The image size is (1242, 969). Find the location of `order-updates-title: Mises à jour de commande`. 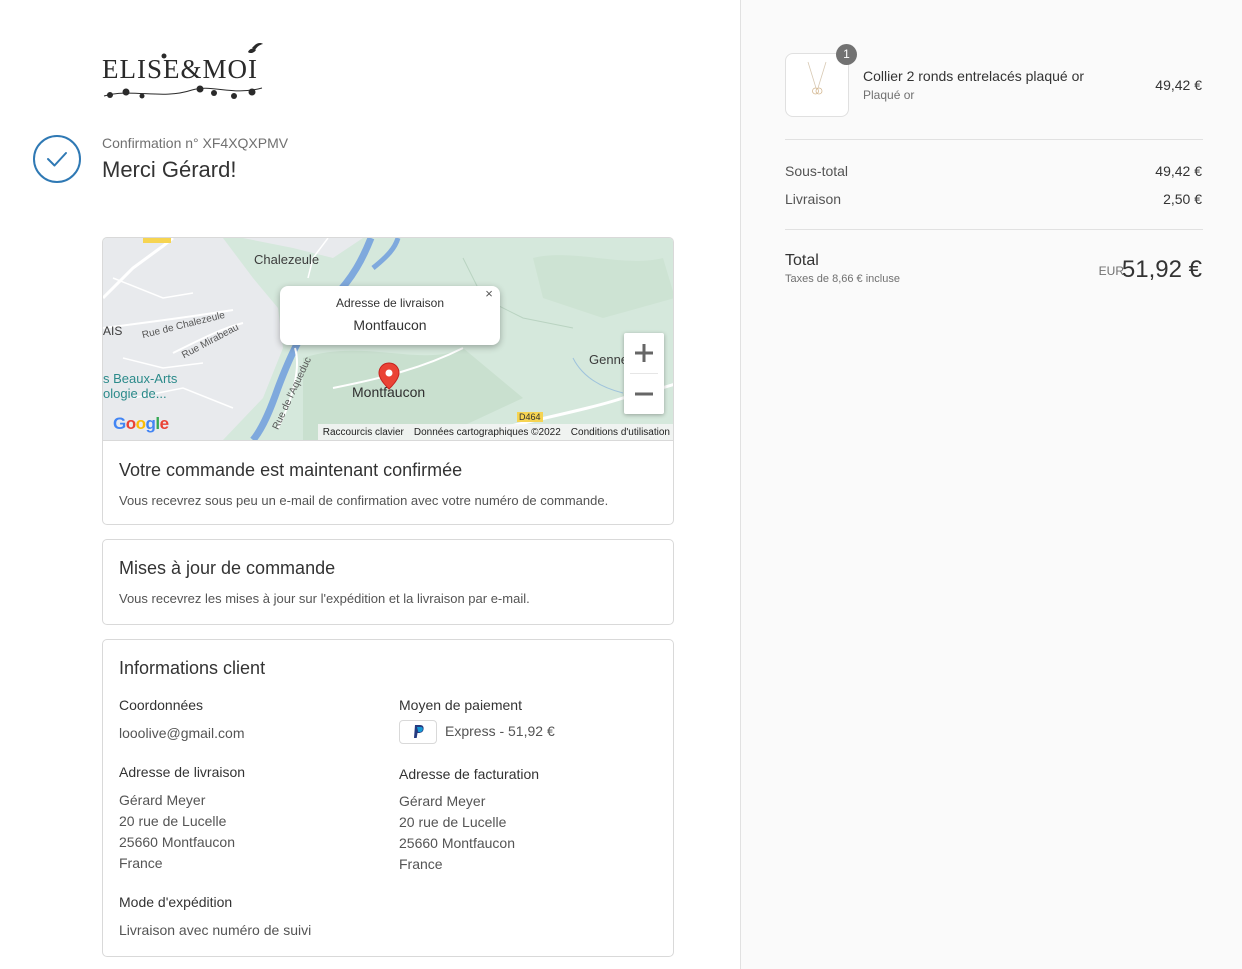

order-updates-title: Mises à jour de commande is located at coordinates (227, 568).